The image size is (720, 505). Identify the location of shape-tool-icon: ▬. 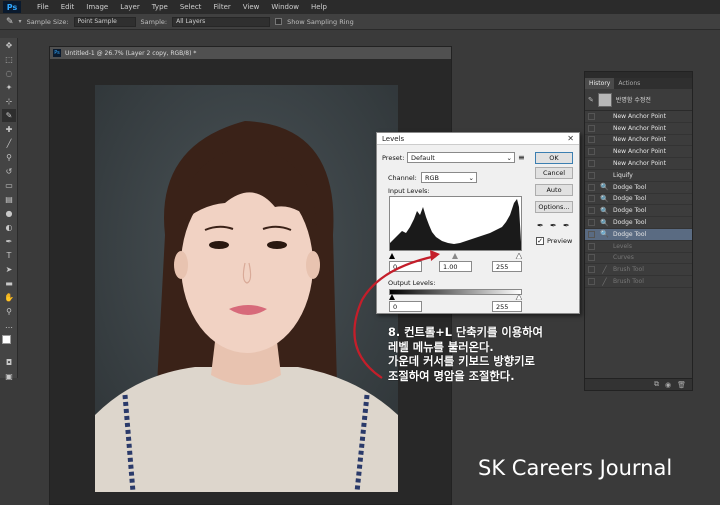
(9, 283).